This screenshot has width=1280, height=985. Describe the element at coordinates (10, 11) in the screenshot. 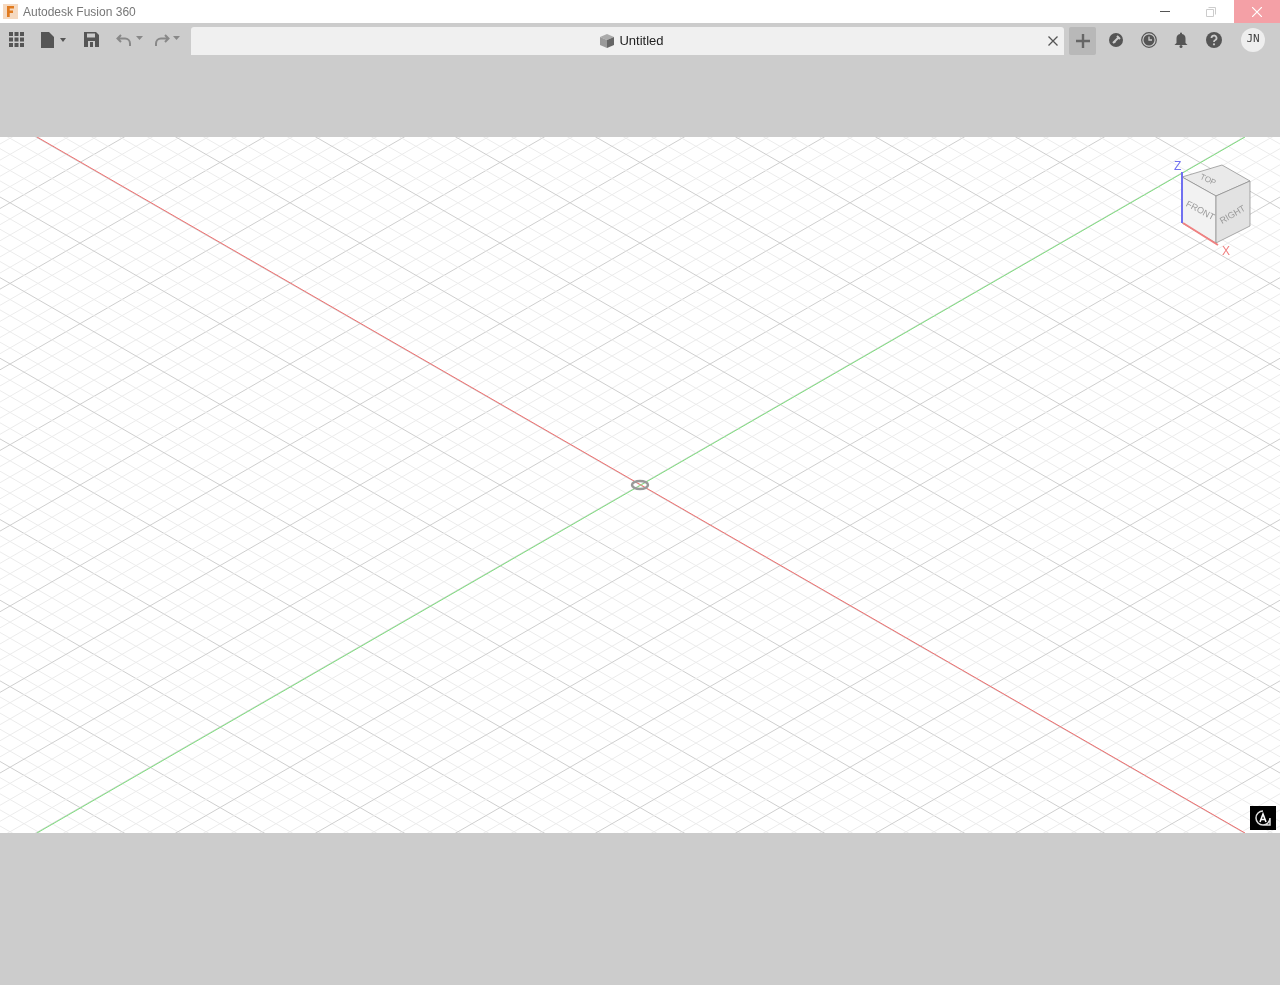

I see `app-logo-icon` at that location.